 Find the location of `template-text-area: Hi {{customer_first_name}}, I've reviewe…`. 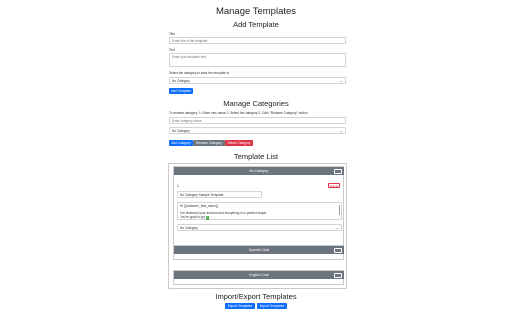

template-text-area: Hi {{customer_first_name}}, I've reviewe… is located at coordinates (259, 211).